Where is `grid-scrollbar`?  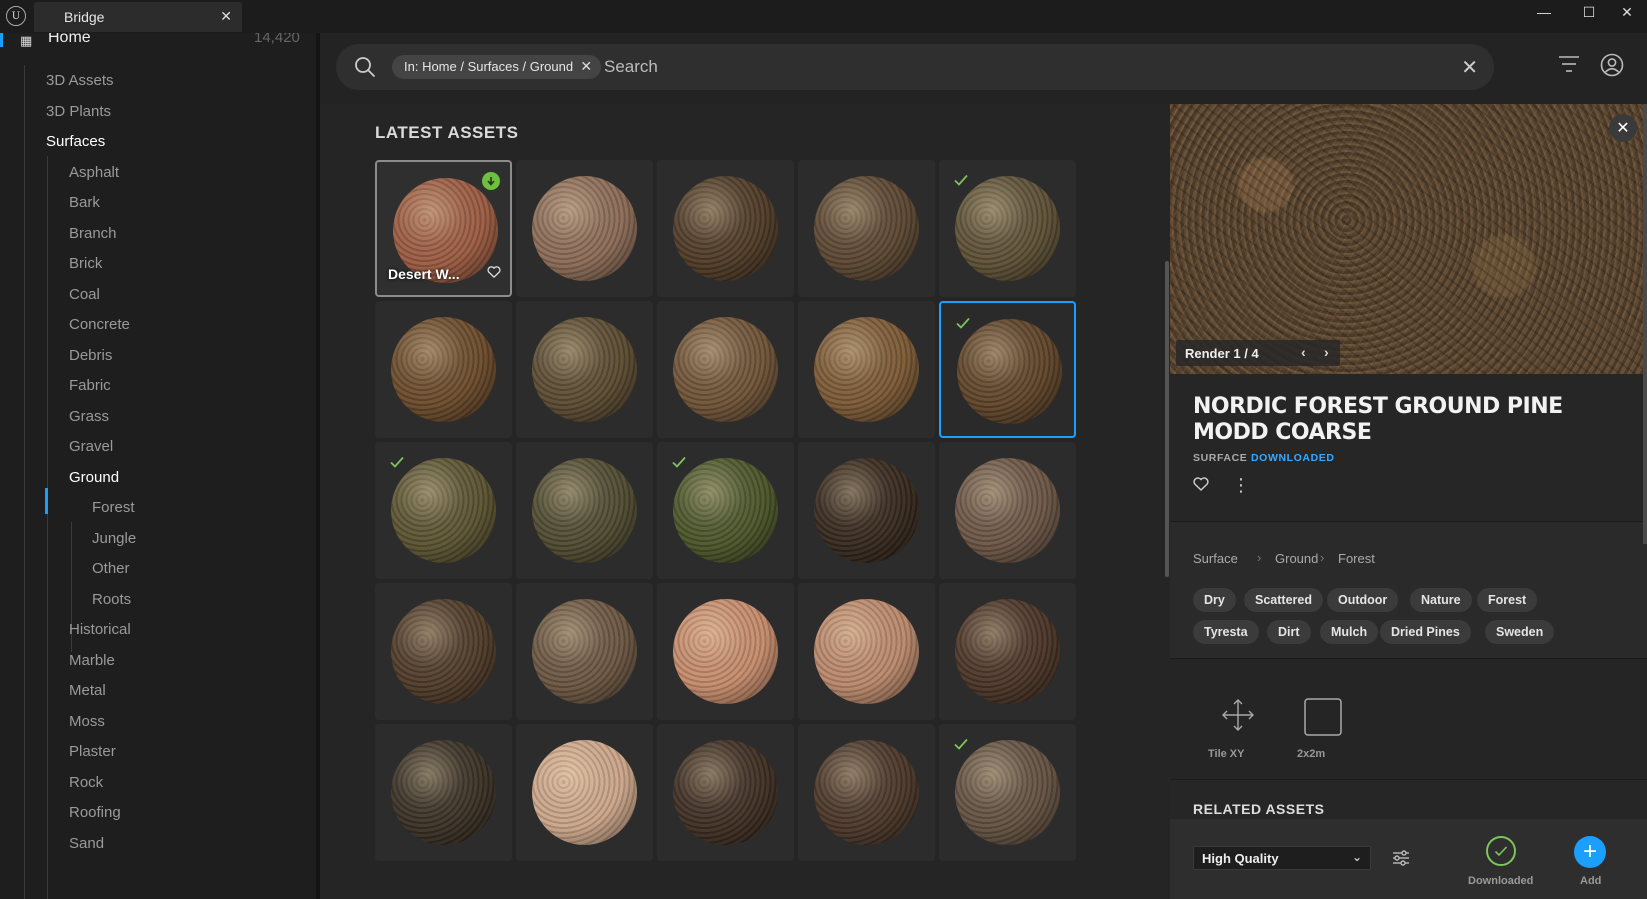 grid-scrollbar is located at coordinates (1167, 419).